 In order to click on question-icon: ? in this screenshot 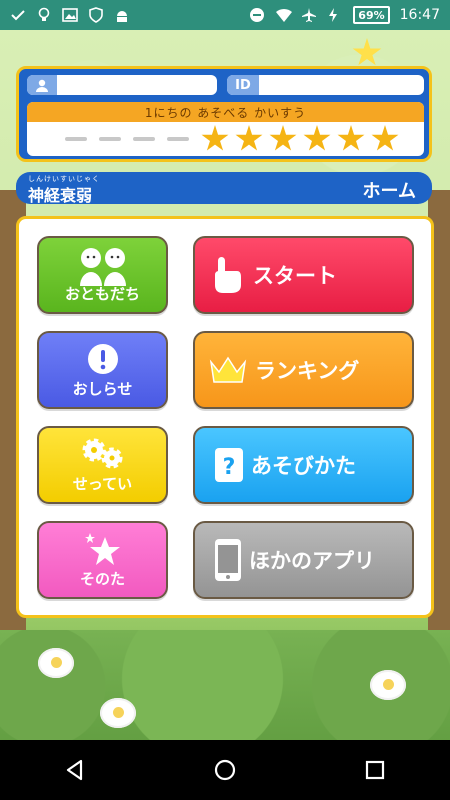, I will do `click(229, 465)`.